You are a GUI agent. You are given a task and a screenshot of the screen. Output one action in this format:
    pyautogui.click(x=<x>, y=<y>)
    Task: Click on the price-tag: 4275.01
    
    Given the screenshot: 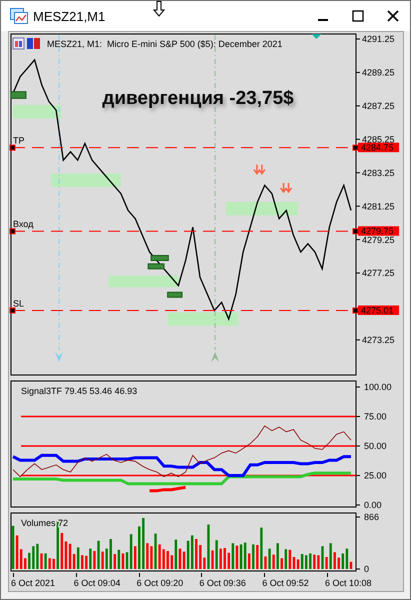 What is the action you would take?
    pyautogui.click(x=378, y=310)
    